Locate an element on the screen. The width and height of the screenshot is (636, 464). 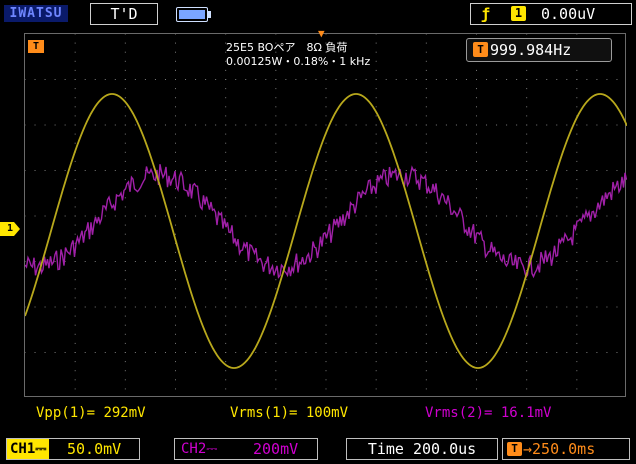
measurement-value: 292mV is located at coordinates (124, 413).